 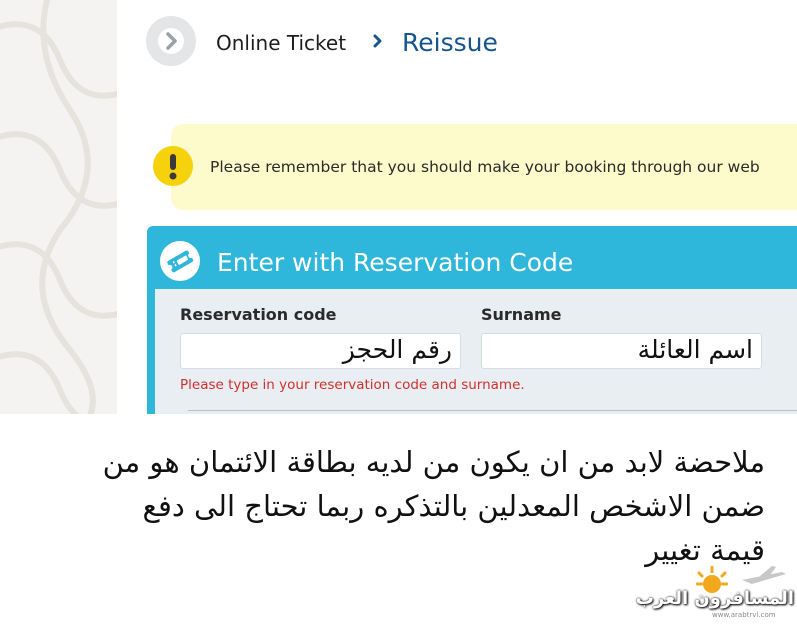 I want to click on logo-url: www.arabtrvl.com, so click(x=744, y=615).